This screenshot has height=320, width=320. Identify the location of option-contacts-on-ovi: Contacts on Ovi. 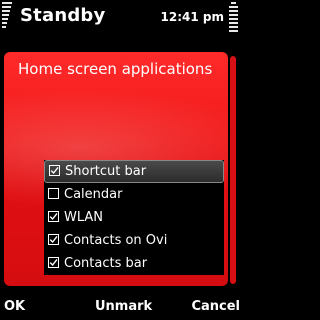
(134, 240).